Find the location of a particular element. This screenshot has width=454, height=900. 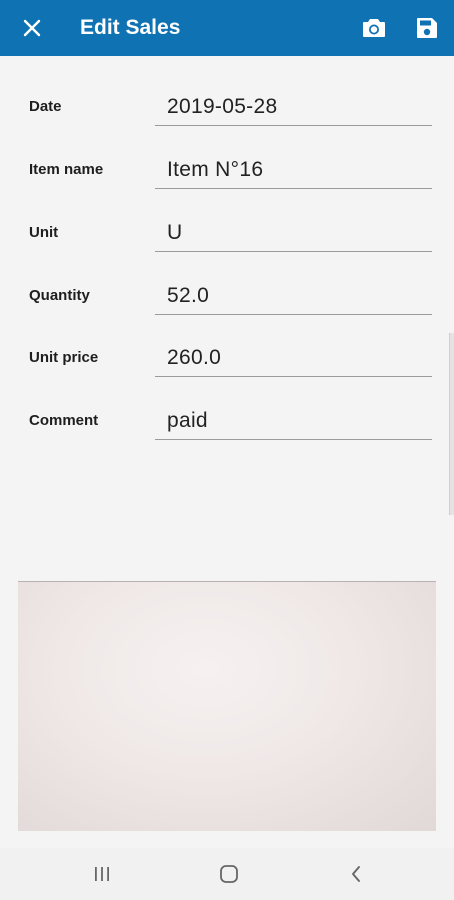

save-button is located at coordinates (427, 28).